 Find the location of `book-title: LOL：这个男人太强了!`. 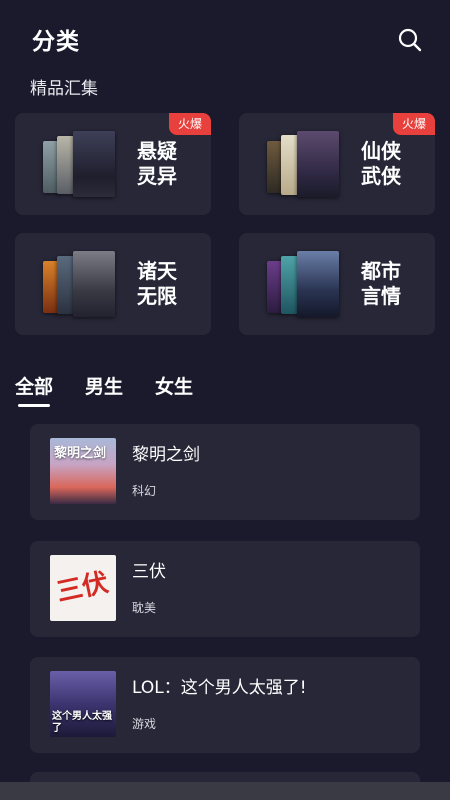

book-title: LOL：这个男人太强了! is located at coordinates (219, 688).